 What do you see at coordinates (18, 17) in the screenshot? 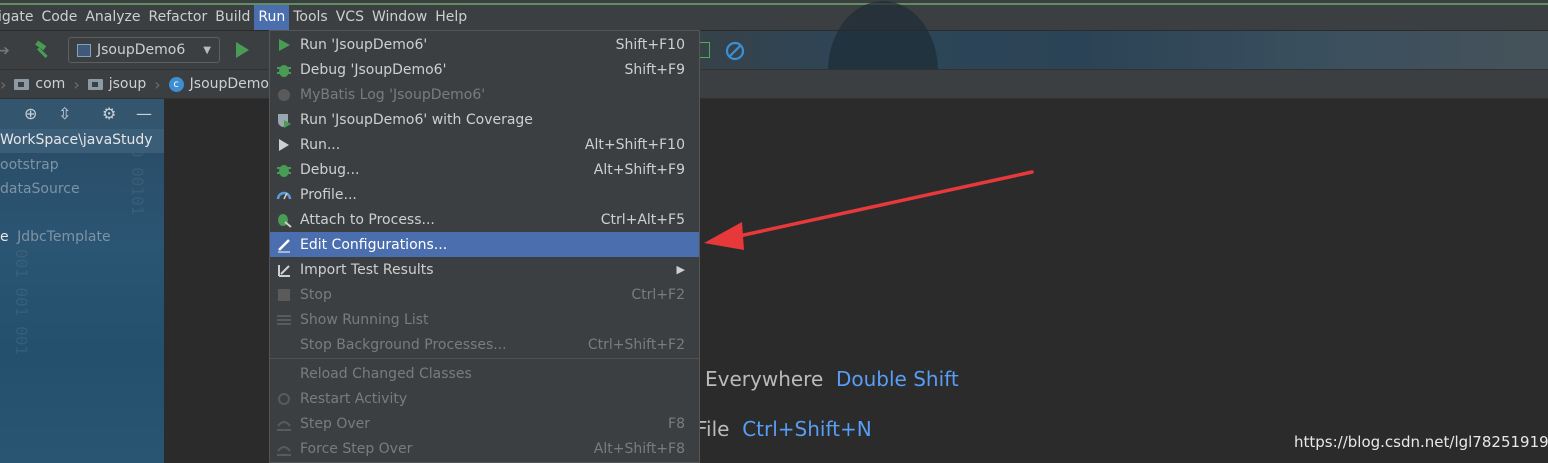
I see `menu-navigate: igate` at bounding box center [18, 17].